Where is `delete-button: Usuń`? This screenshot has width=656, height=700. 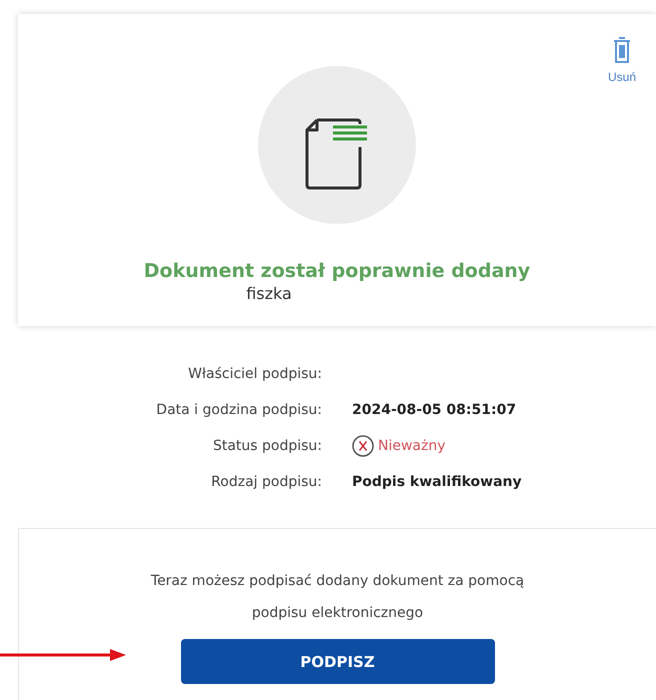
delete-button: Usuń is located at coordinates (622, 60).